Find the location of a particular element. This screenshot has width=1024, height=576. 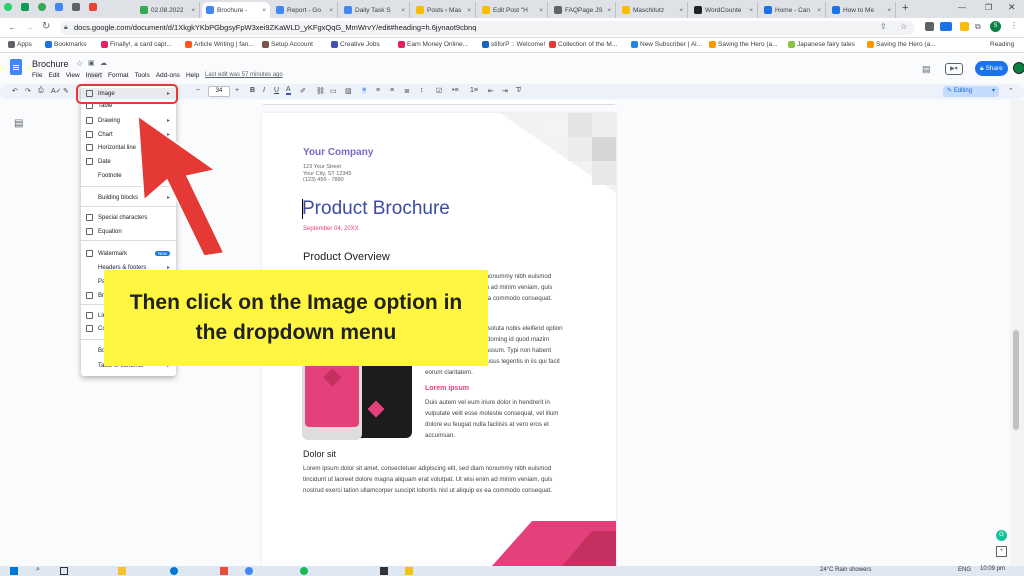

extension-icon is located at coordinates (929, 26).